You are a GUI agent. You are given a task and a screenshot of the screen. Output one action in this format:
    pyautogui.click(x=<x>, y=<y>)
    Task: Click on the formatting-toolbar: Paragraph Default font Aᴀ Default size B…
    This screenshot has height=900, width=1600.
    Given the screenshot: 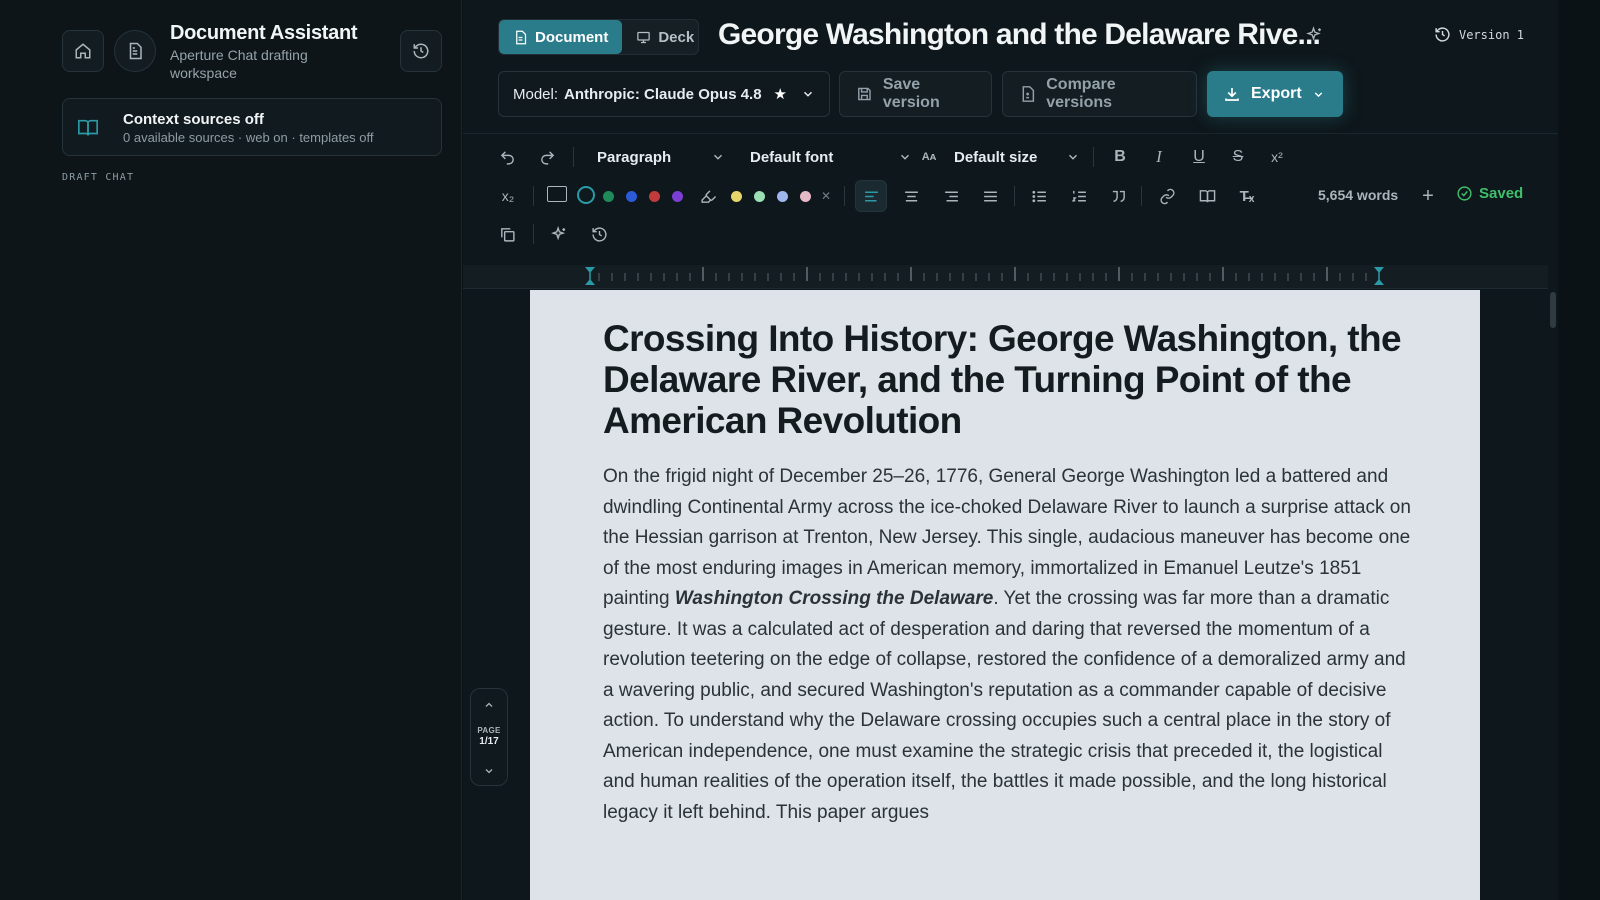 What is the action you would take?
    pyautogui.click(x=1010, y=200)
    